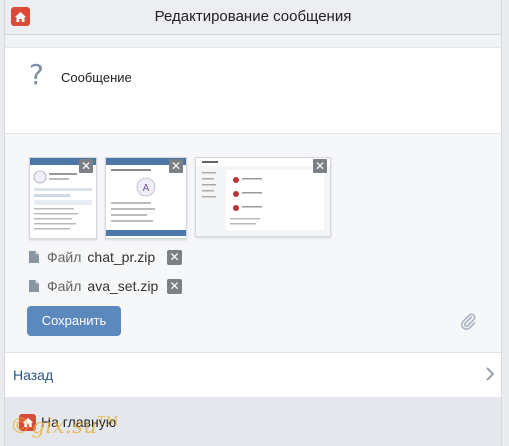 The image size is (509, 446). I want to click on file-attachment: Файл ava_set.zip, so click(93, 286).